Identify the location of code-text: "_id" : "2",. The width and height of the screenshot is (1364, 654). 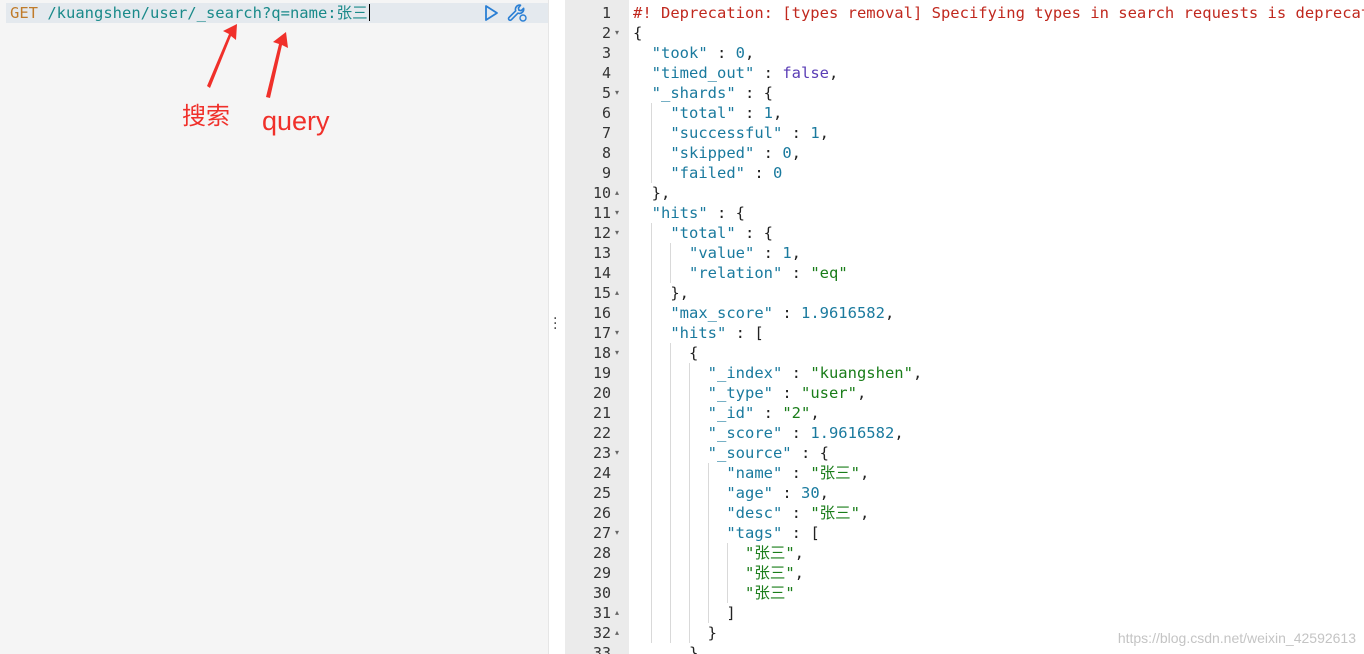
(763, 413).